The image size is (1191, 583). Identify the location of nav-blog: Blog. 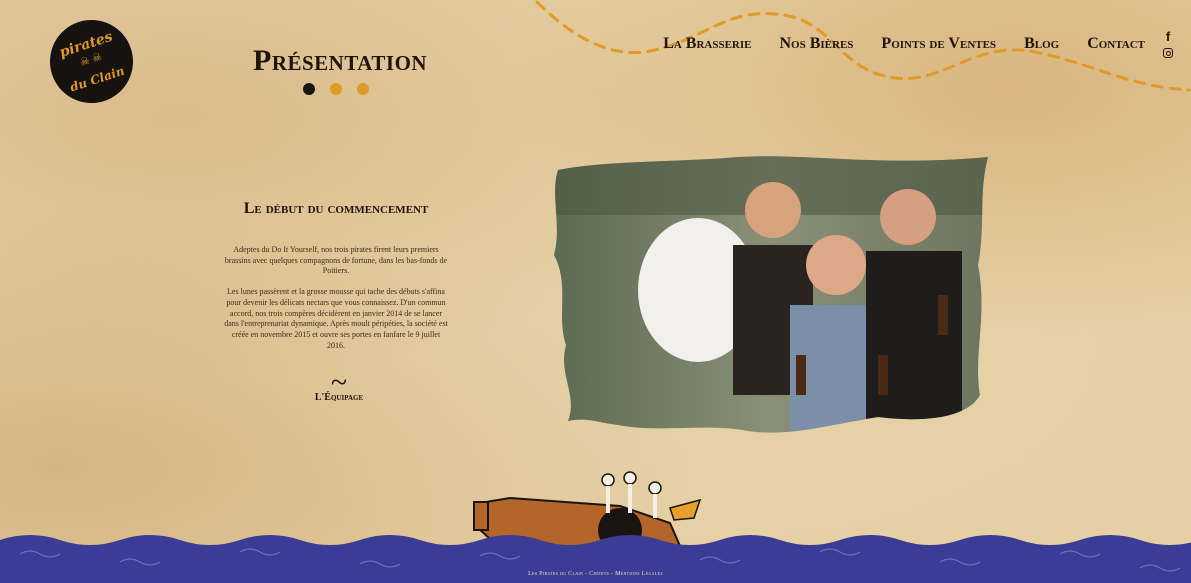
(1041, 44).